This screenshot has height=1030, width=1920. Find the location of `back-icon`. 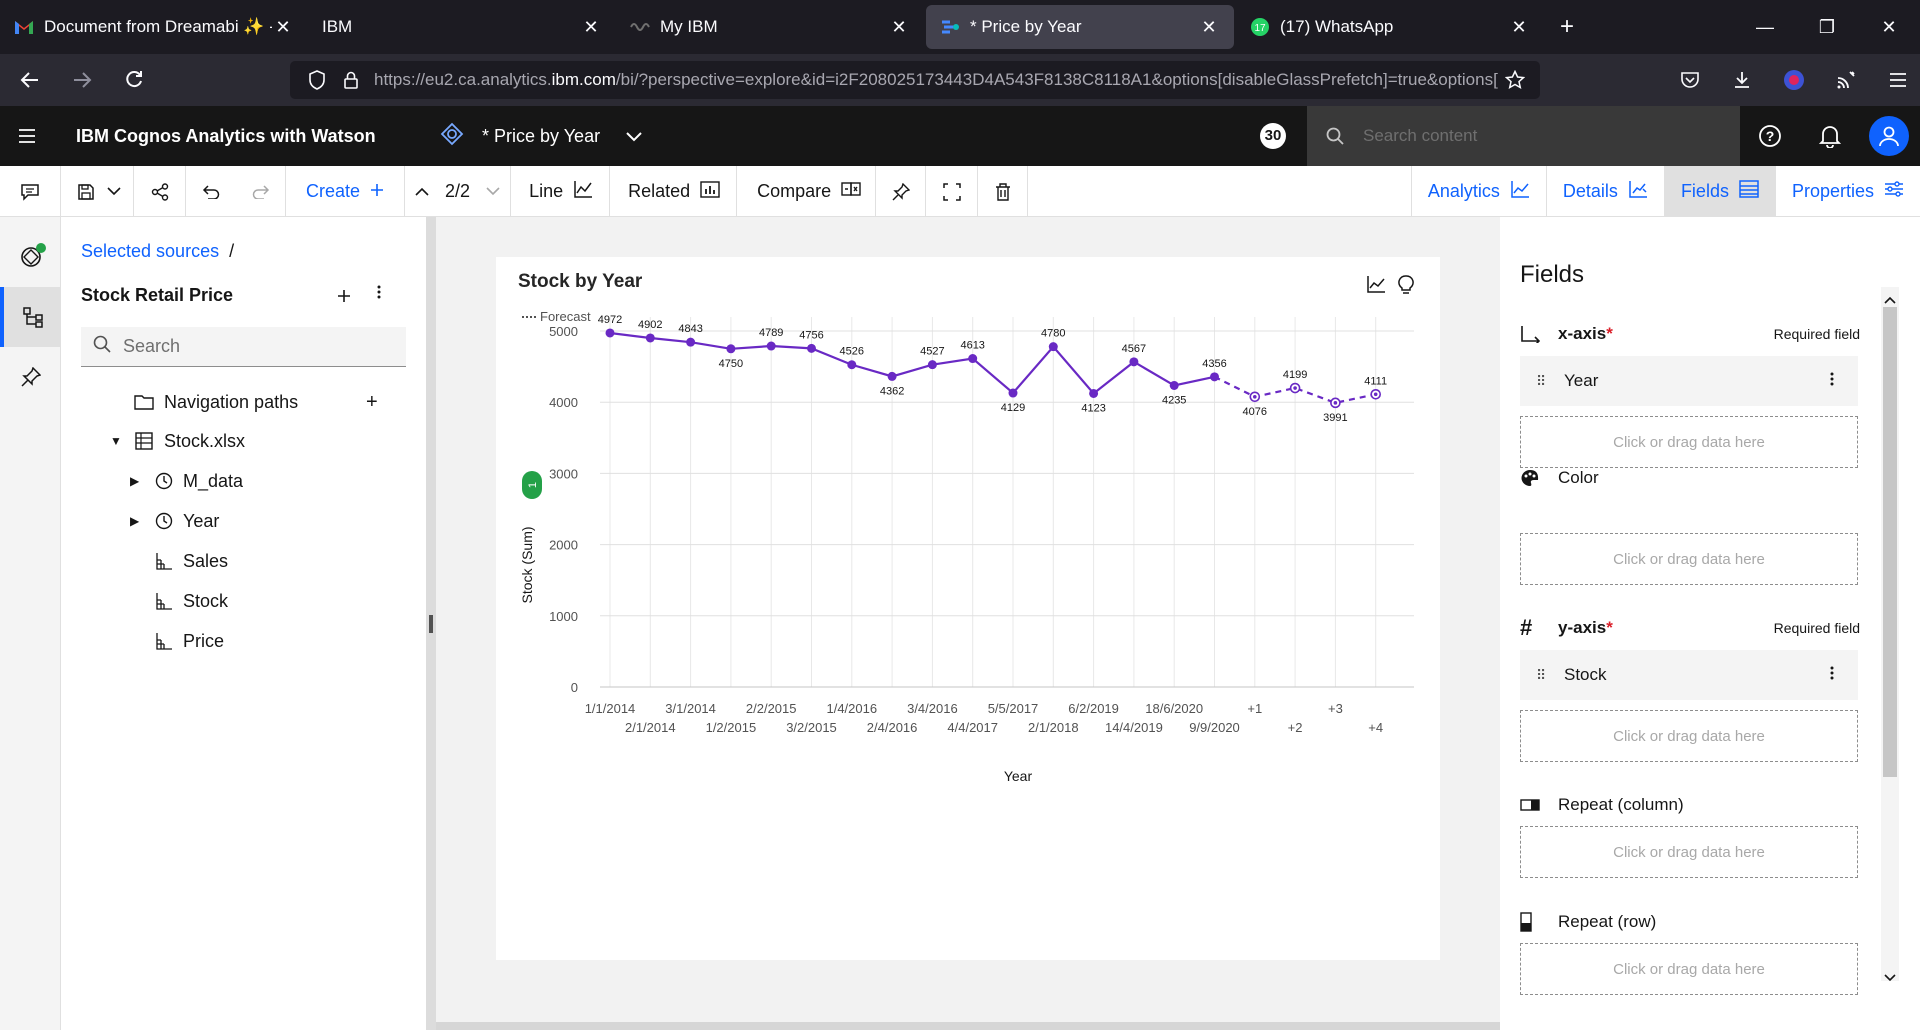

back-icon is located at coordinates (30, 80).